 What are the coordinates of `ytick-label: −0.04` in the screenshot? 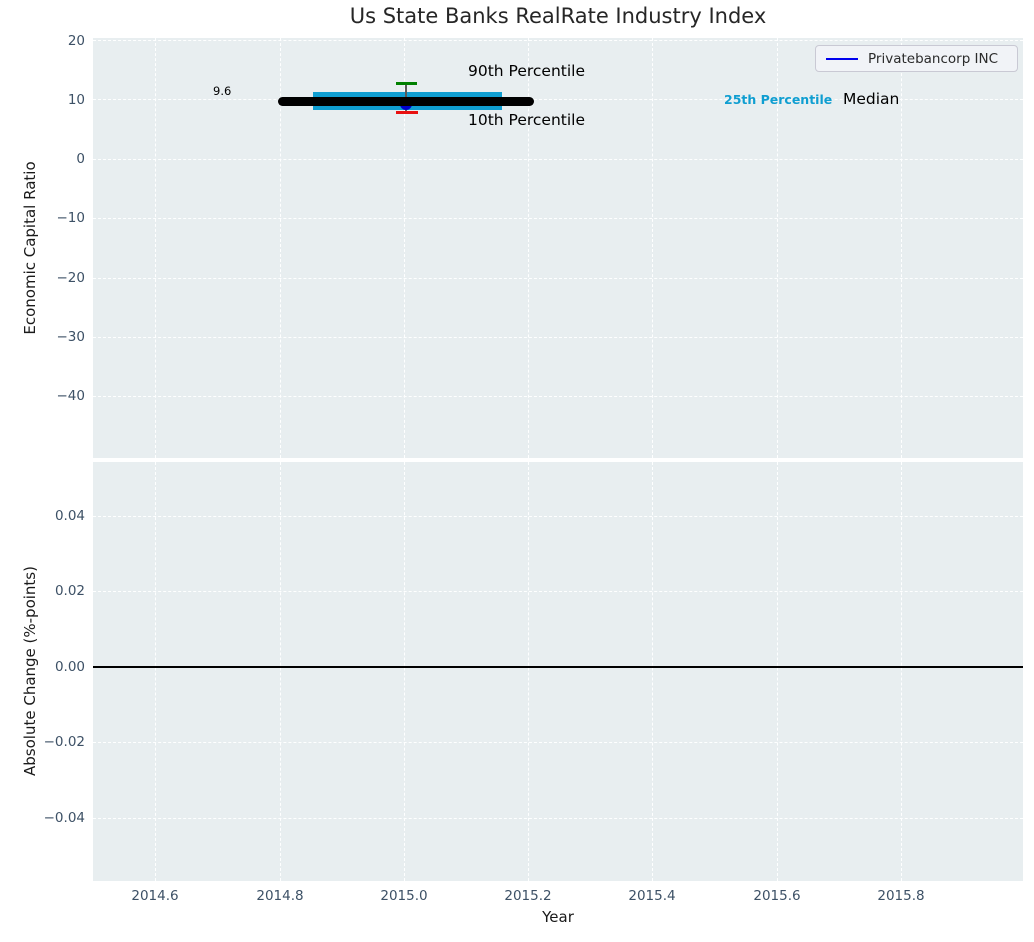 It's located at (64, 818).